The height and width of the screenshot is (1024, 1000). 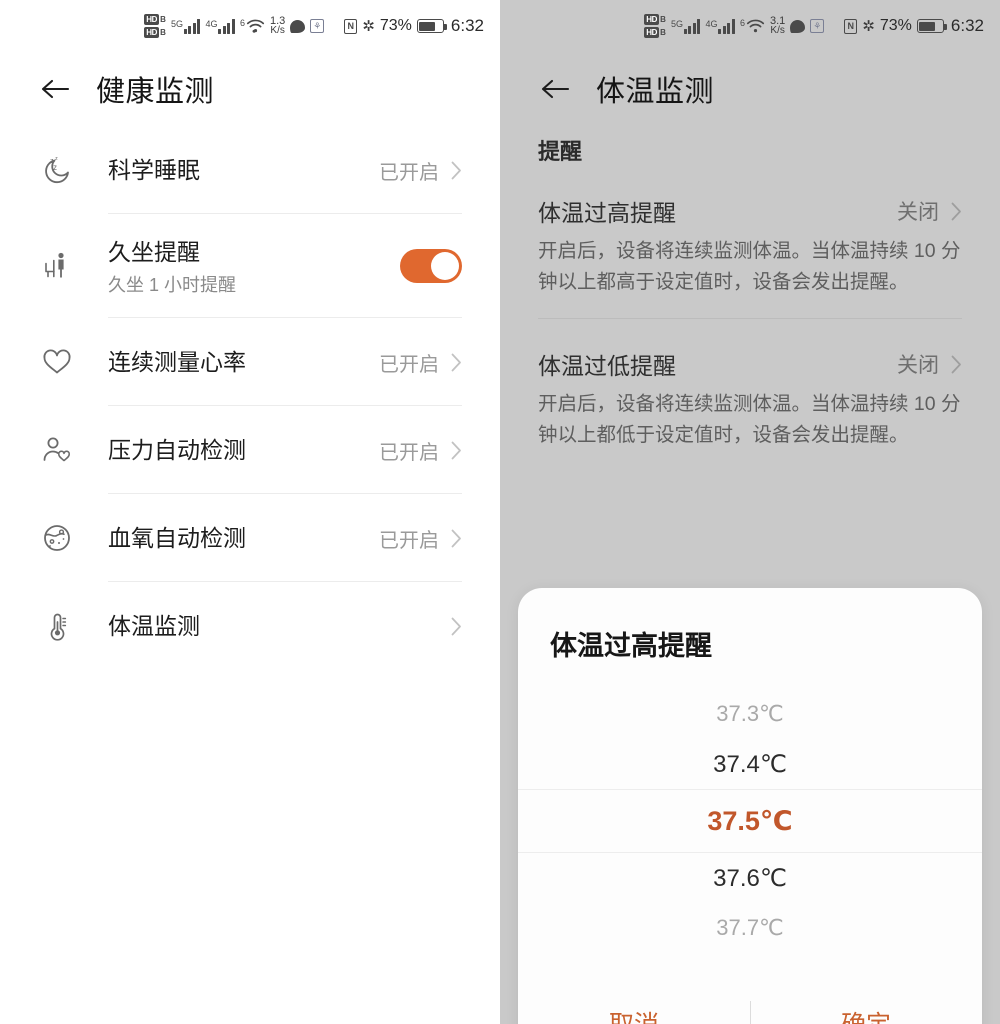 I want to click on wifi-icon-right: 6, so click(x=752, y=26).